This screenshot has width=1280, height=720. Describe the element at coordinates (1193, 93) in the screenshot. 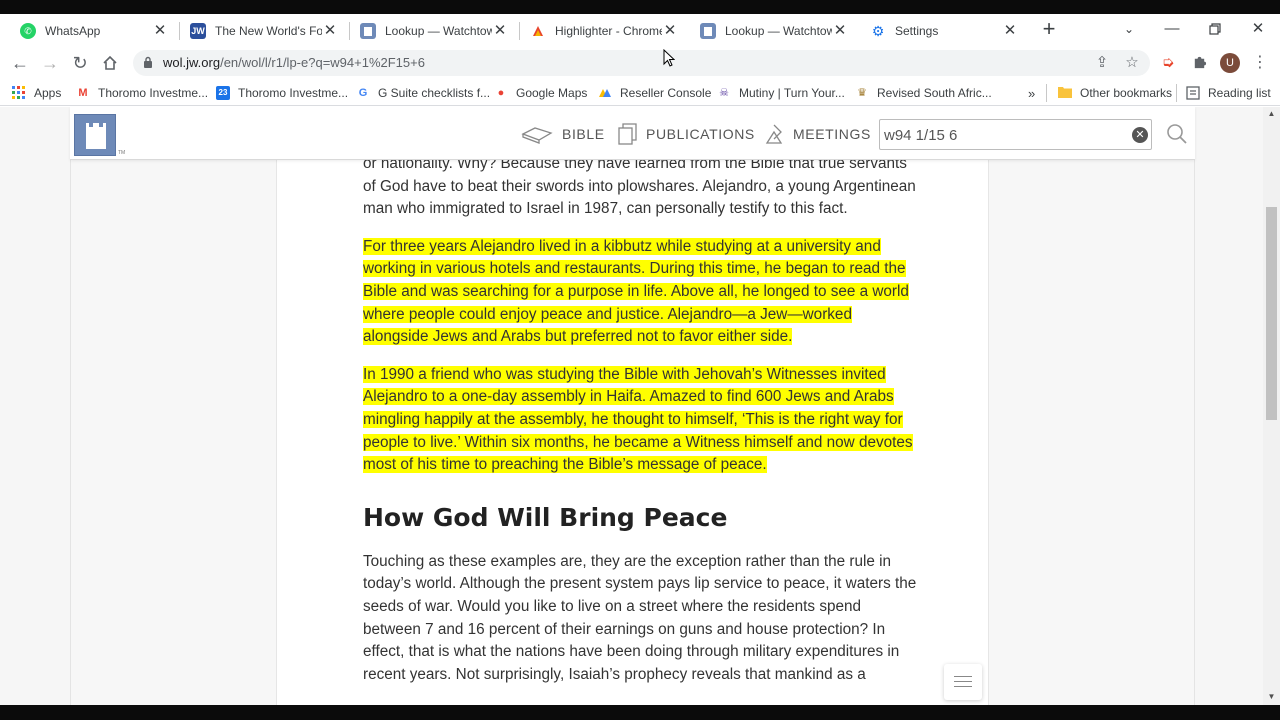

I see `reading-list-icon` at that location.